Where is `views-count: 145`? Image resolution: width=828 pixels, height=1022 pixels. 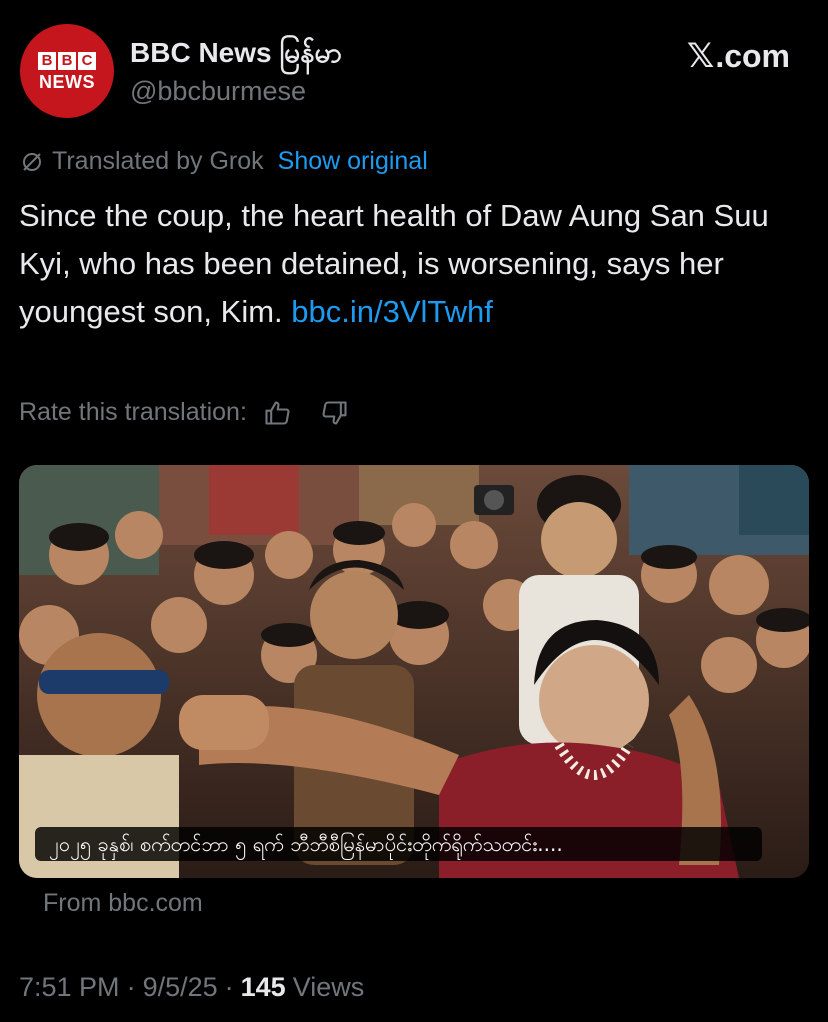
views-count: 145 is located at coordinates (263, 987).